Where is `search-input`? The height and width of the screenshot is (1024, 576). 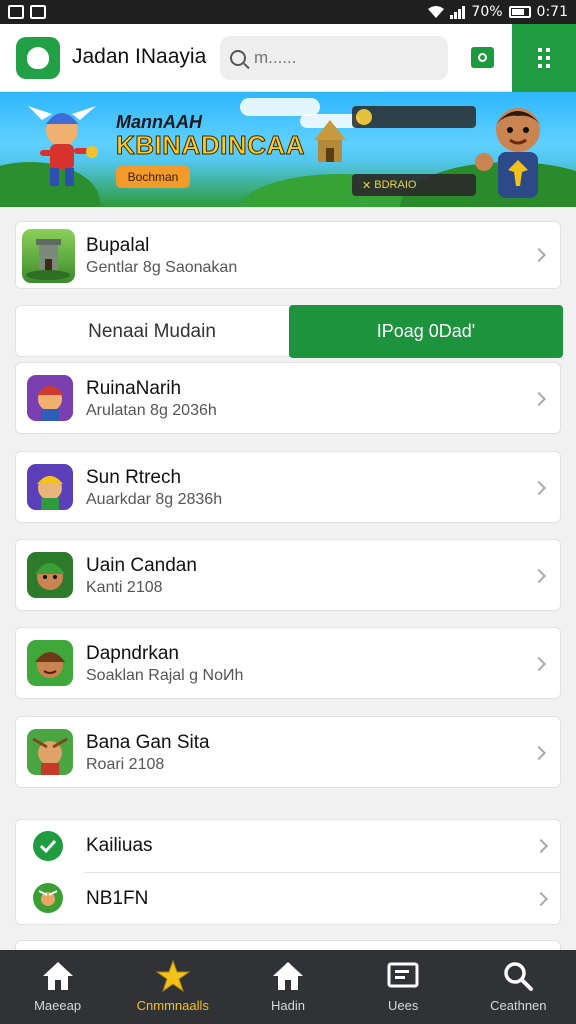
search-input is located at coordinates (339, 58).